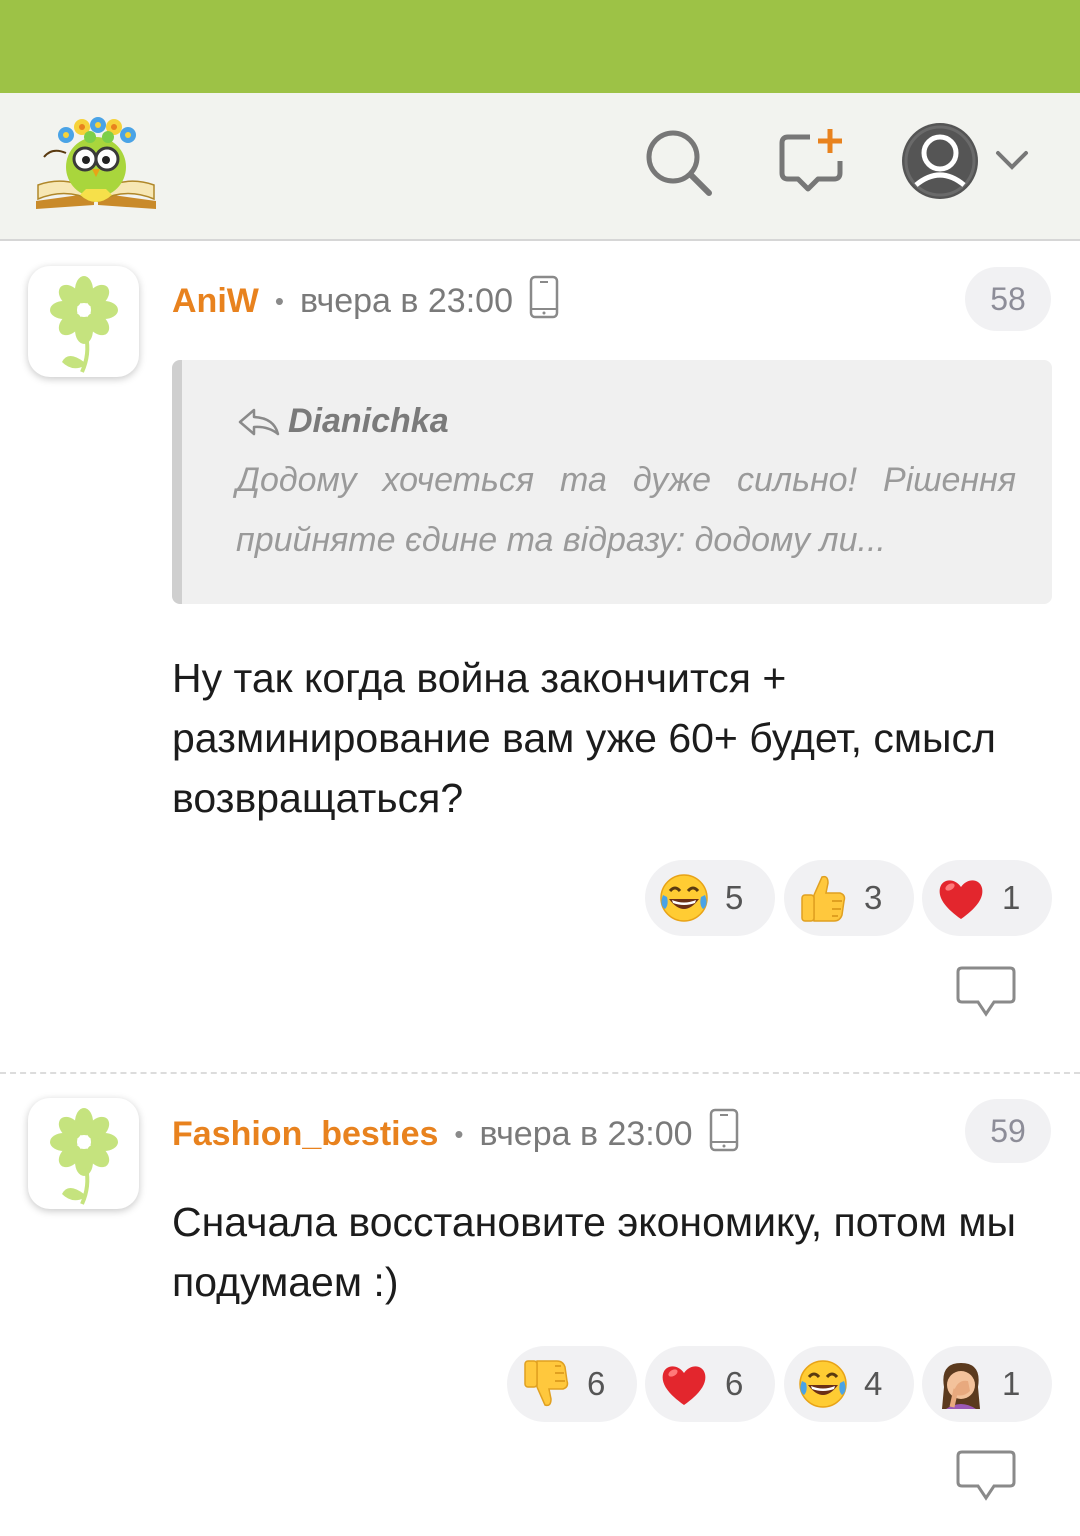 The image size is (1080, 1536). What do you see at coordinates (96, 163) in the screenshot?
I see `owl-reading-book-logo` at bounding box center [96, 163].